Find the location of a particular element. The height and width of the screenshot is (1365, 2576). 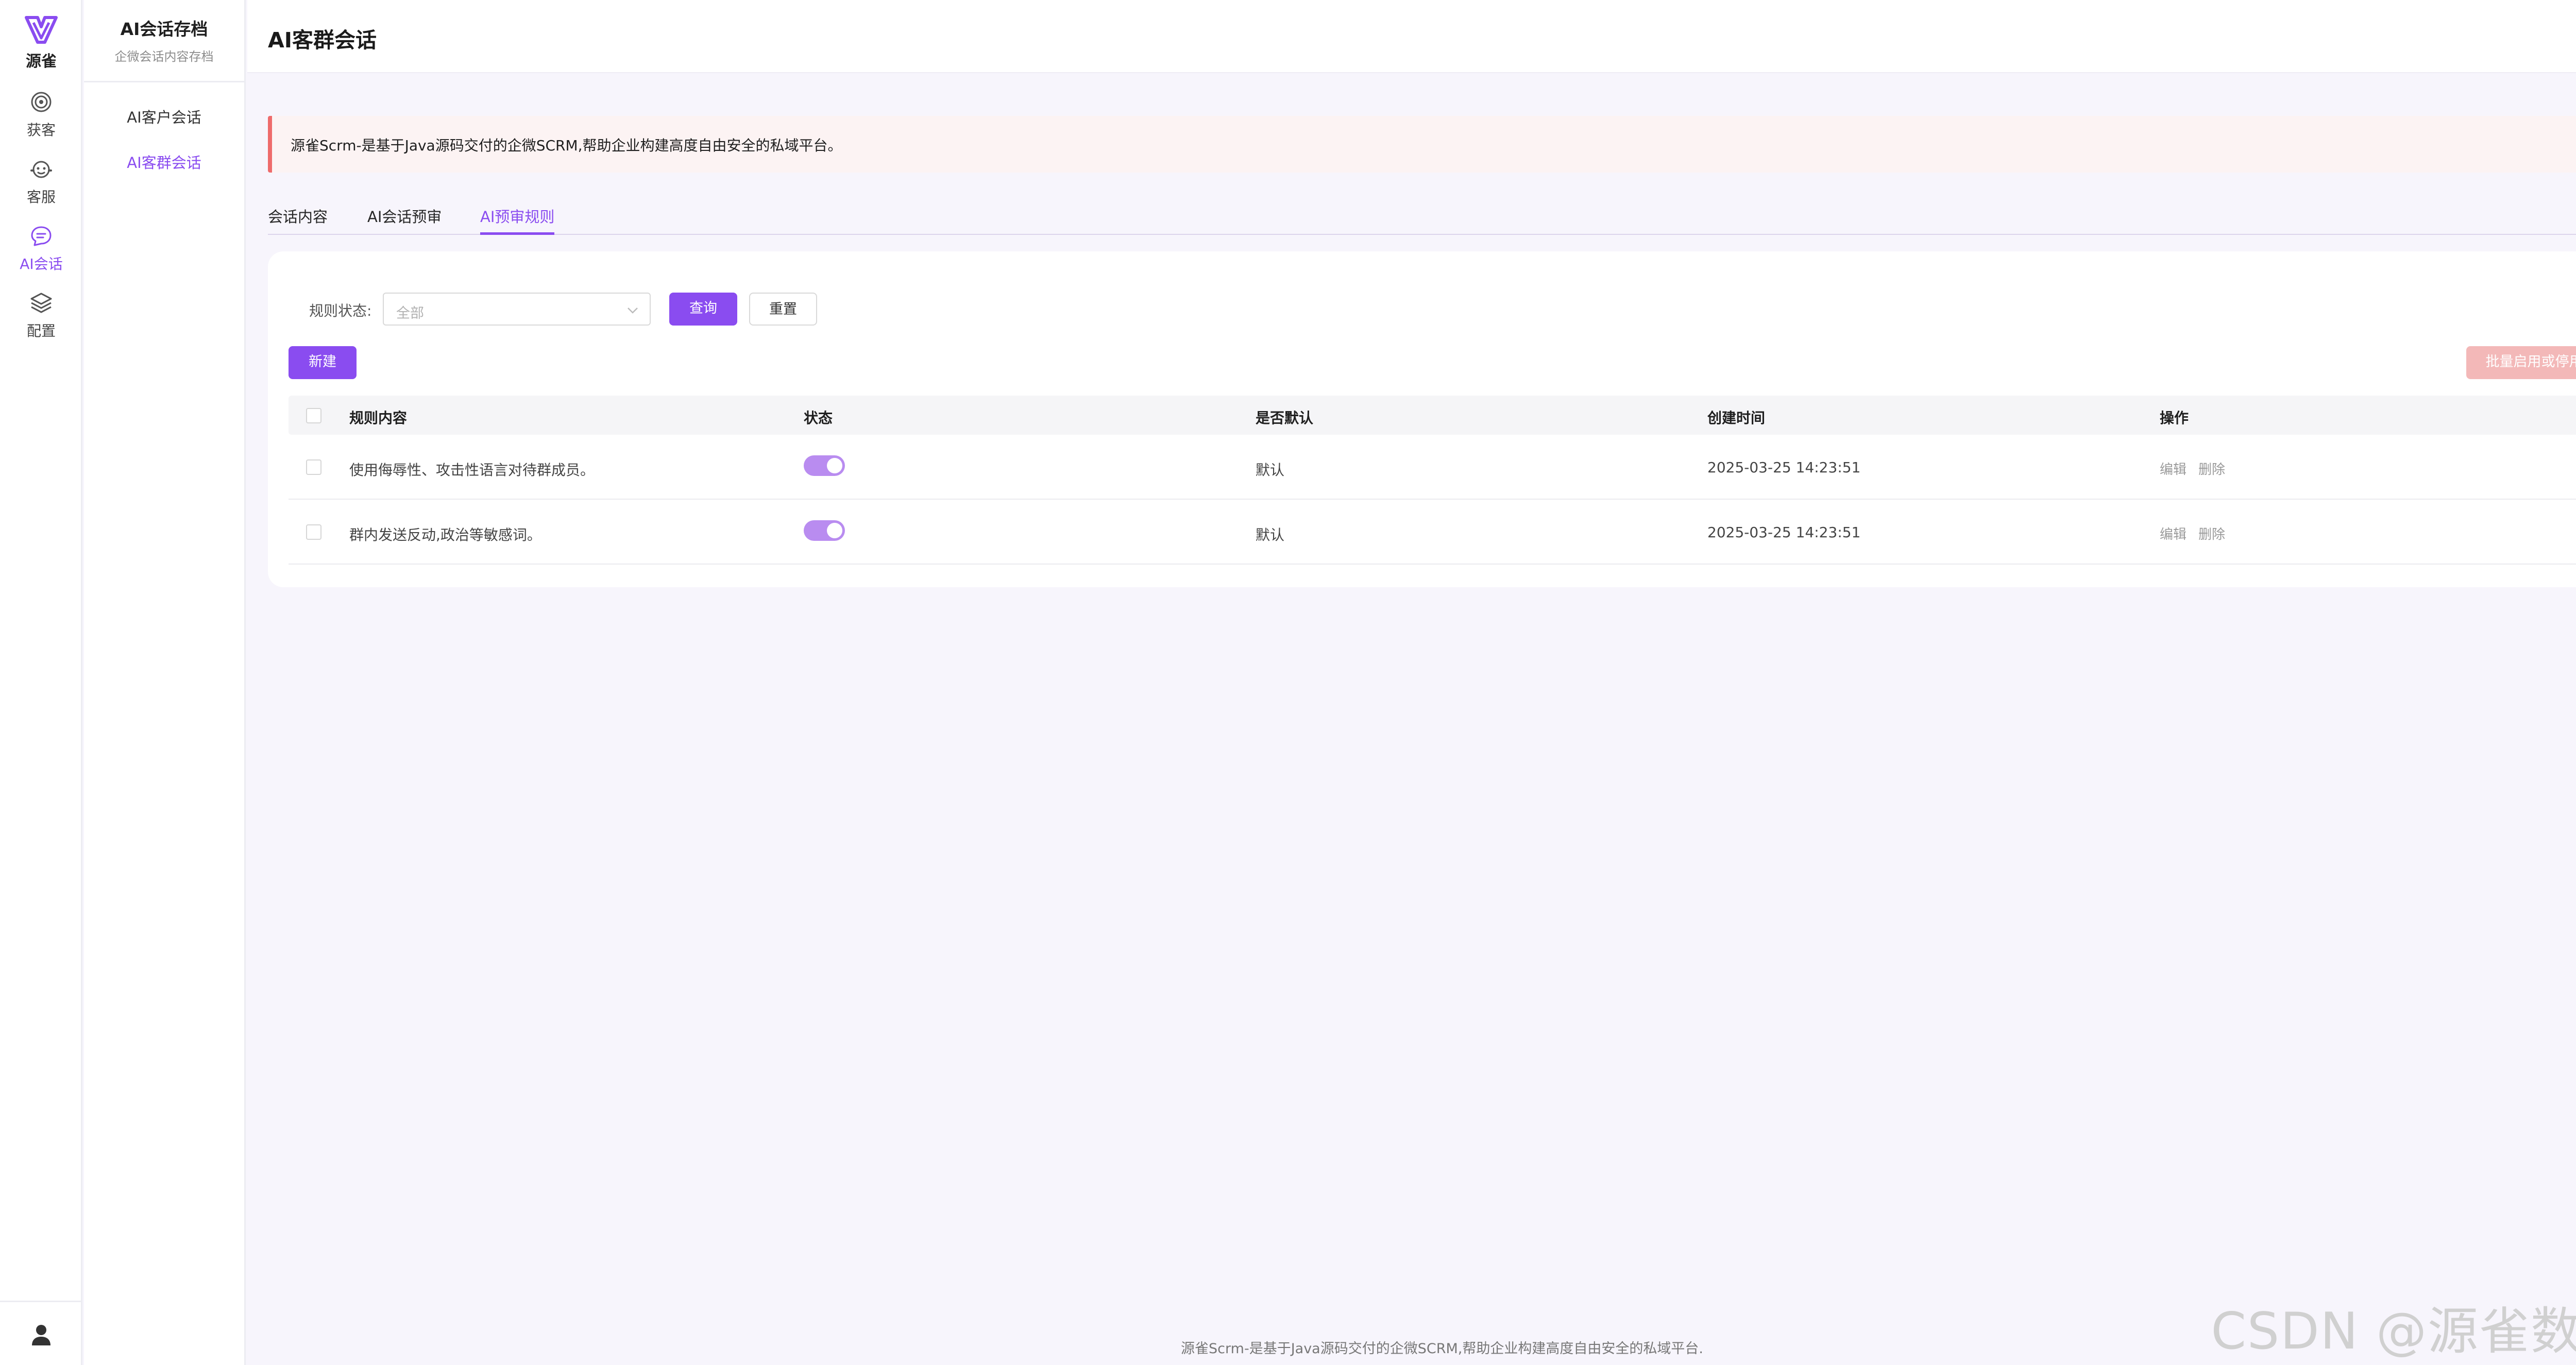

agent-face-icon is located at coordinates (41, 169).